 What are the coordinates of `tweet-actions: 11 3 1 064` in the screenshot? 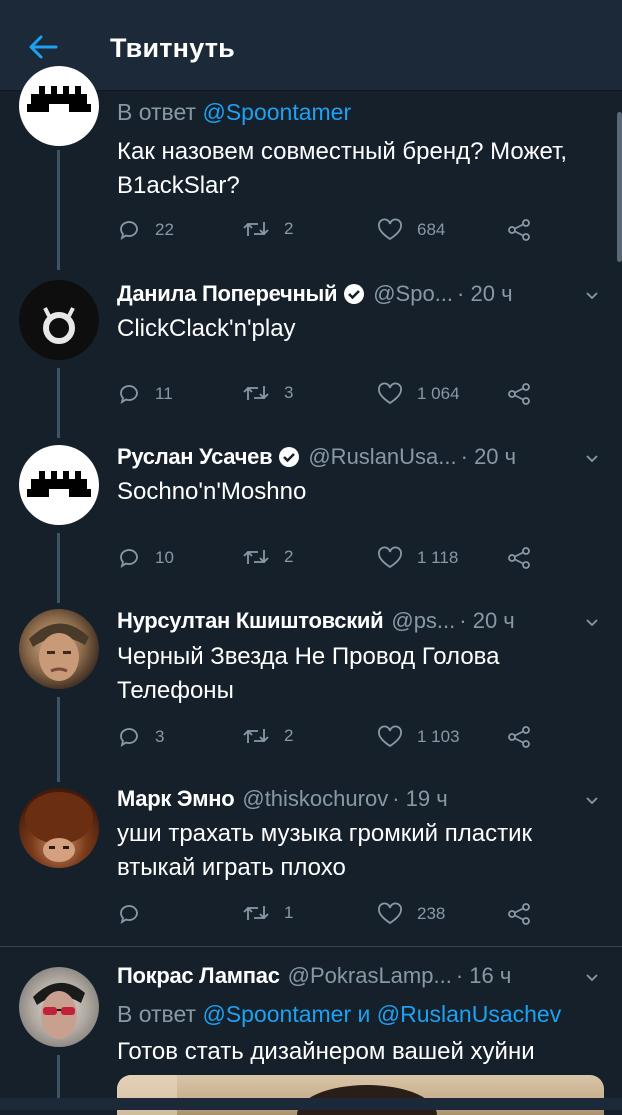 It's located at (327, 397).